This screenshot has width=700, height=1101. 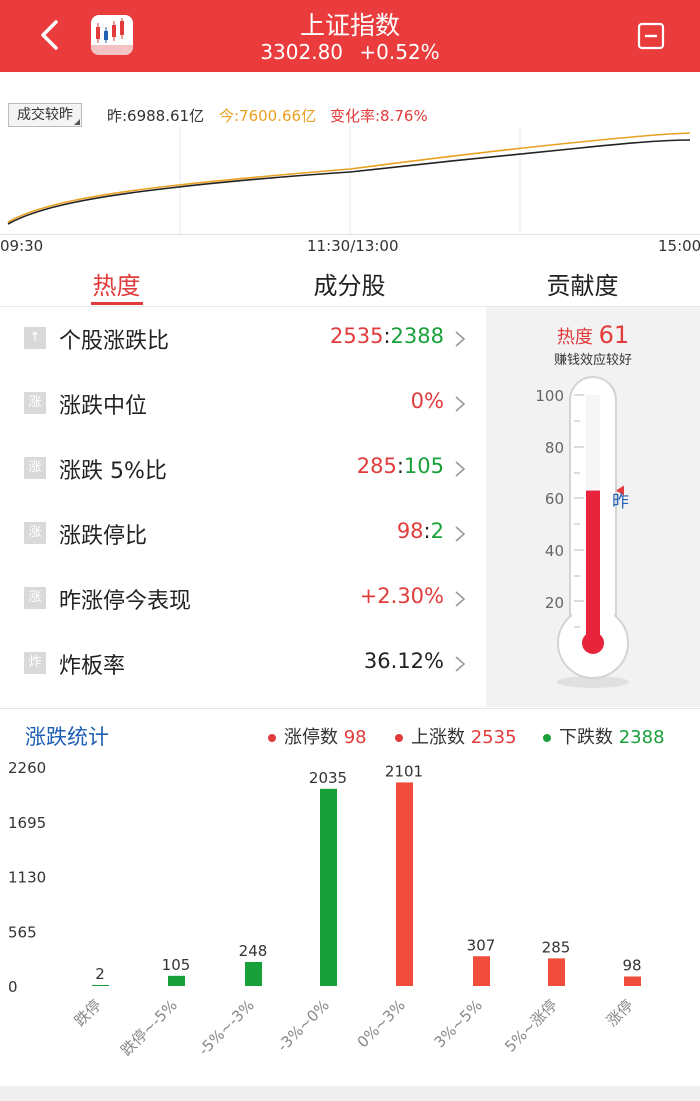 I want to click on bar--3%~0%, so click(x=328, y=887).